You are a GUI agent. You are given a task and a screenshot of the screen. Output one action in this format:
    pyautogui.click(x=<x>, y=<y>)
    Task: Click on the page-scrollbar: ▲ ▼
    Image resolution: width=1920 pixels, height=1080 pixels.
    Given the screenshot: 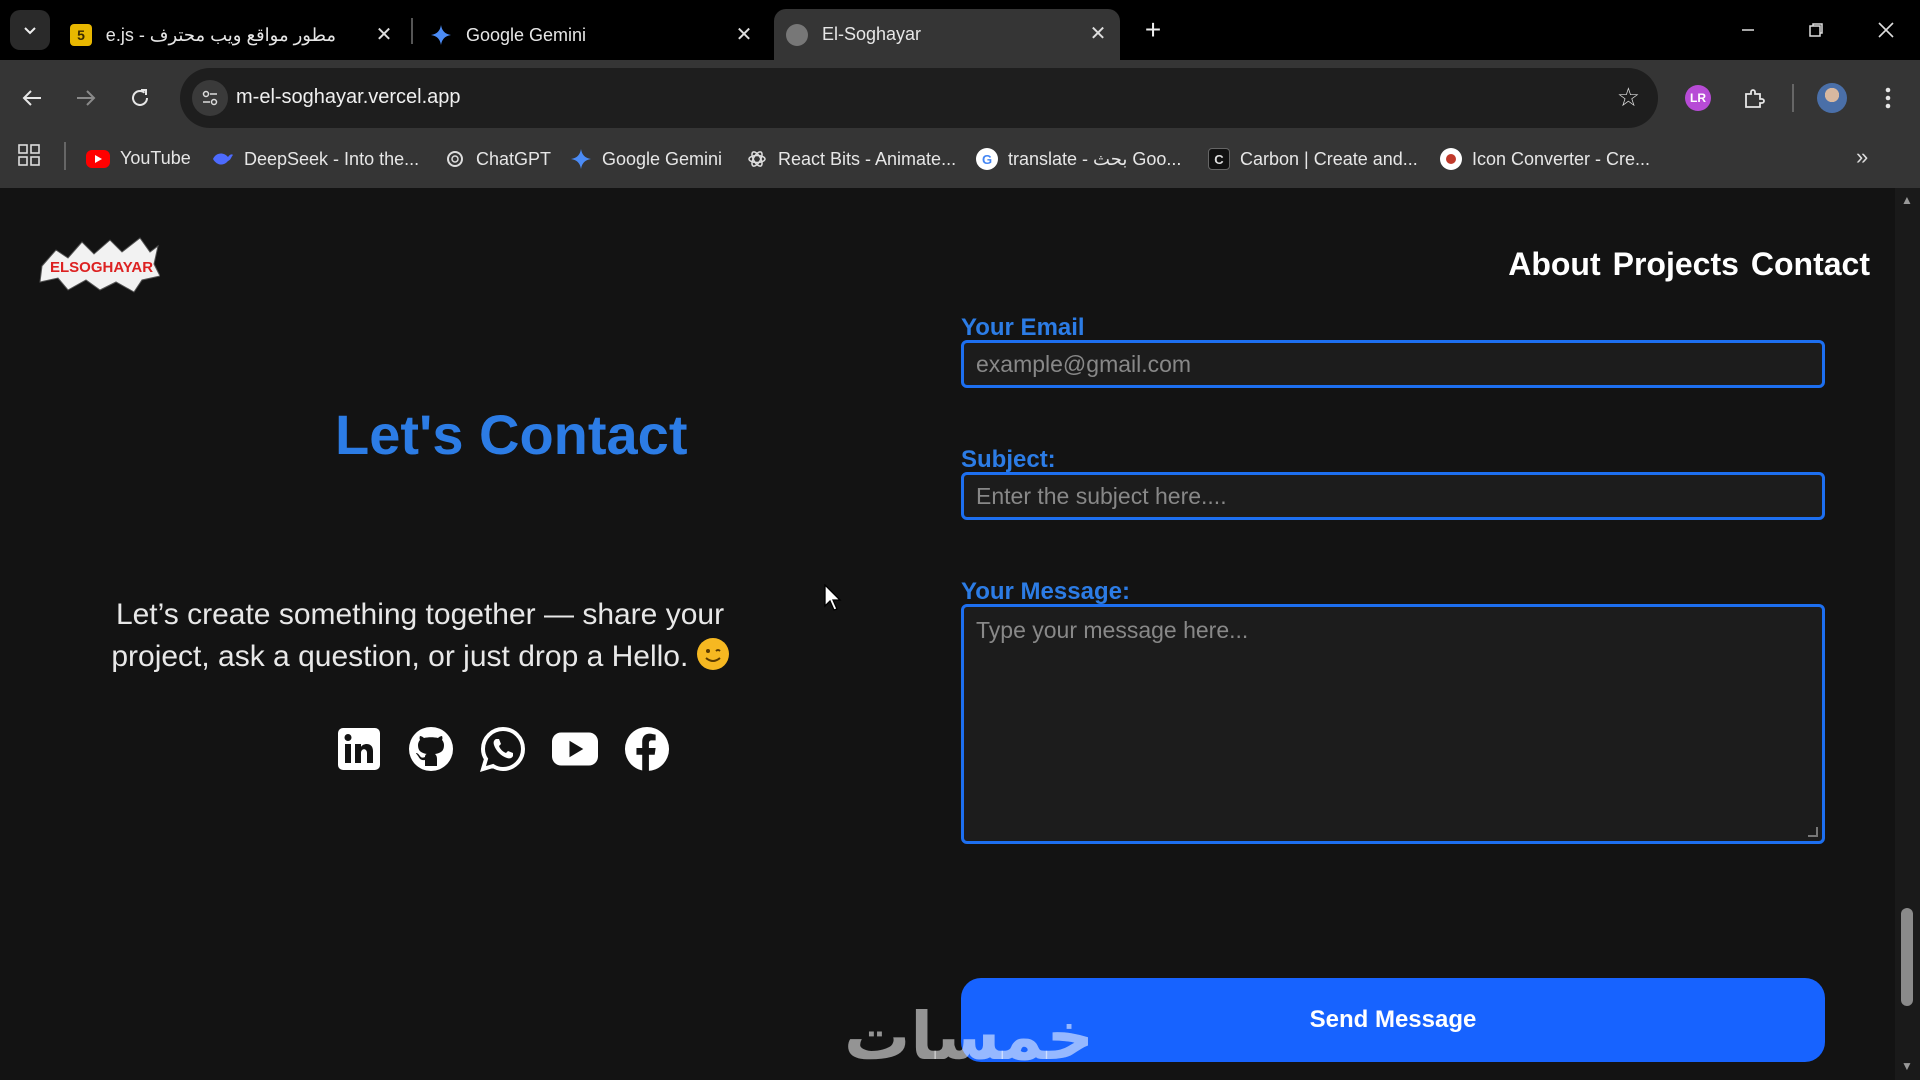 What is the action you would take?
    pyautogui.click(x=1907, y=634)
    